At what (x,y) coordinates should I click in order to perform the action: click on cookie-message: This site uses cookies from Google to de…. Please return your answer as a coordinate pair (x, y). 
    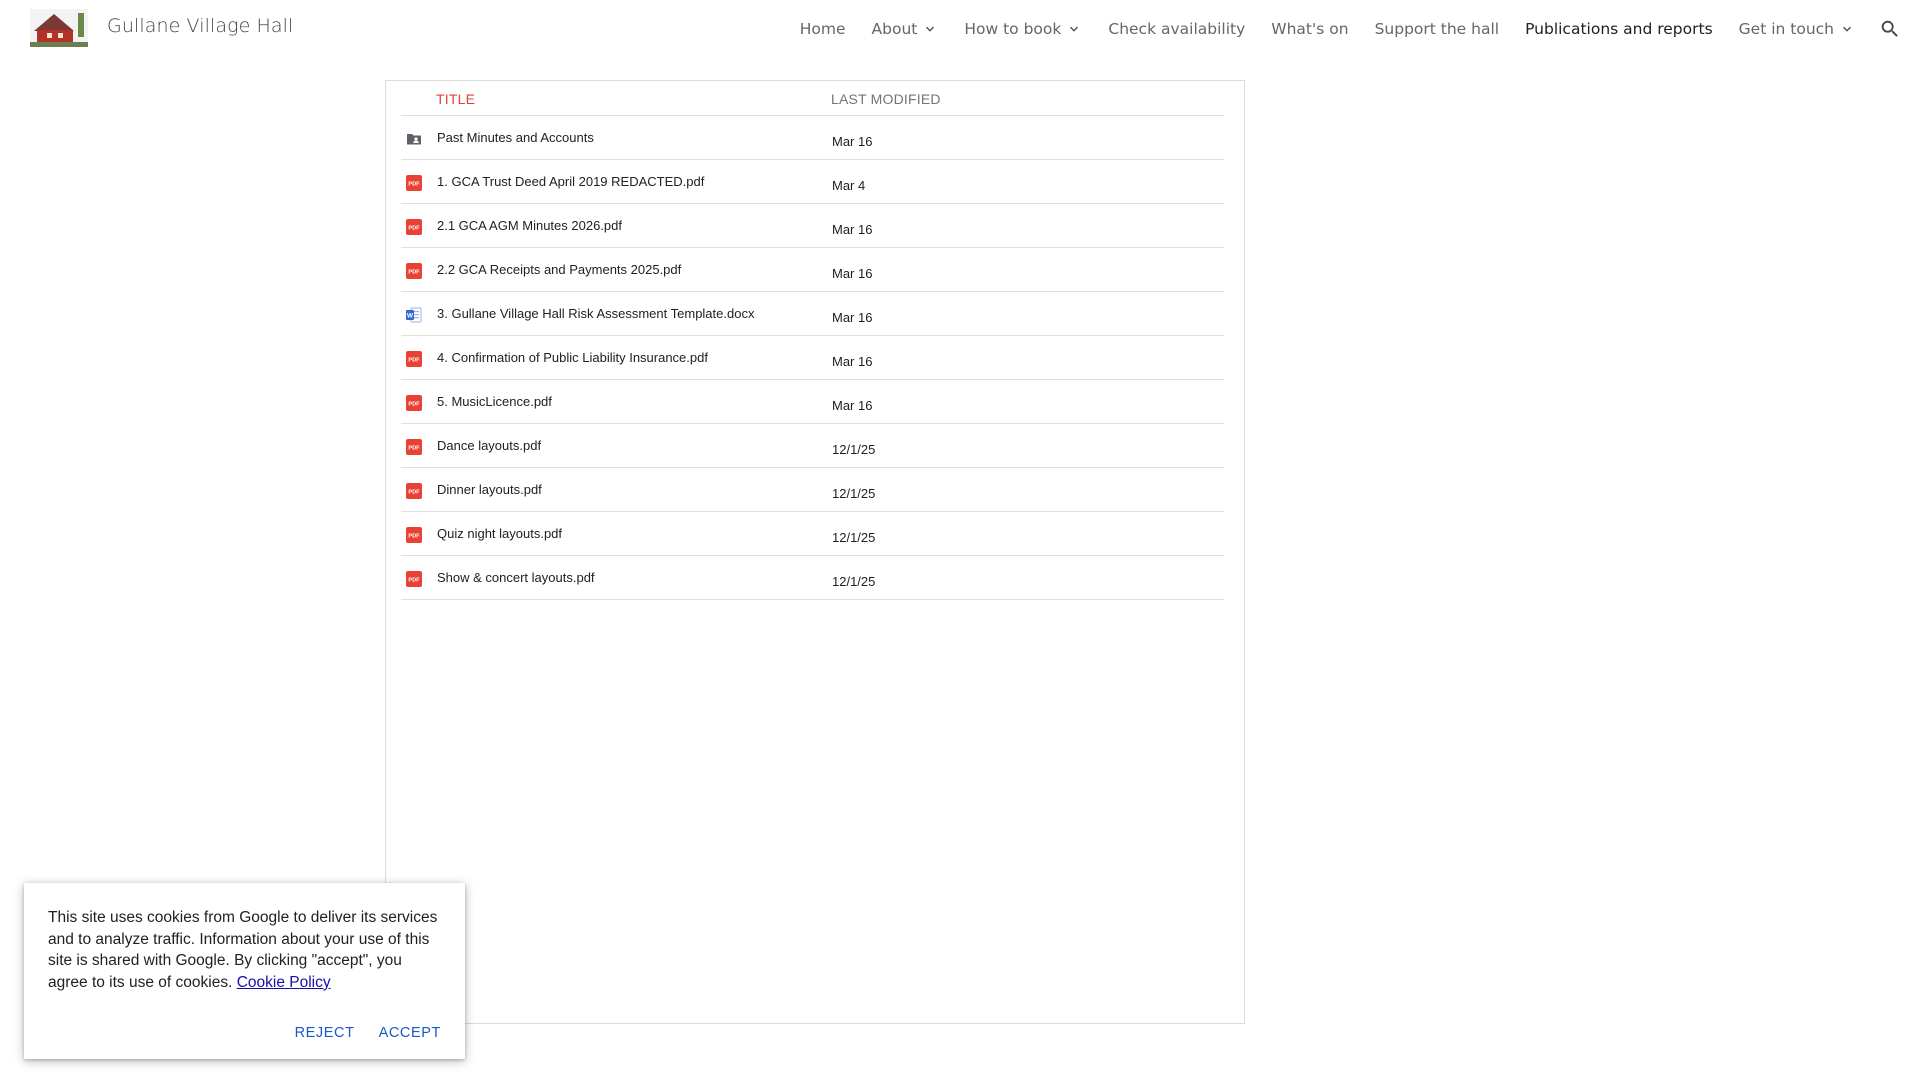
    Looking at the image, I should click on (244, 950).